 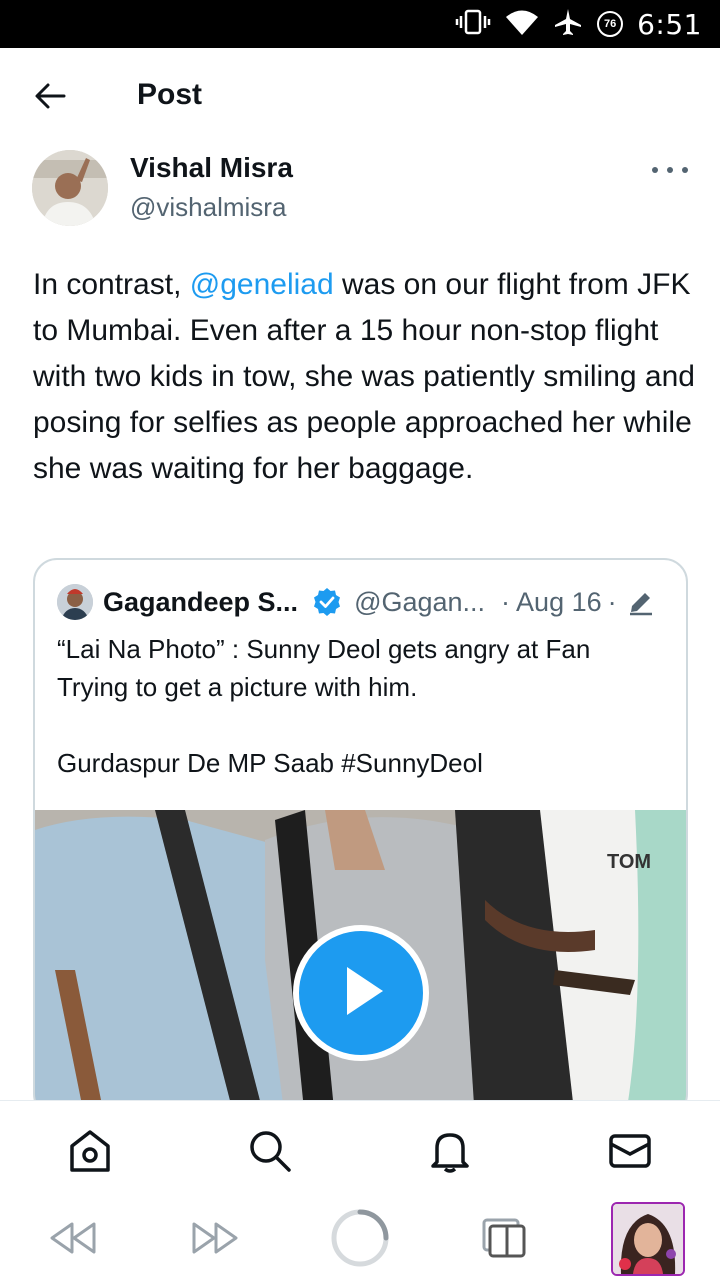 I want to click on rewind-icon, so click(x=72, y=1240).